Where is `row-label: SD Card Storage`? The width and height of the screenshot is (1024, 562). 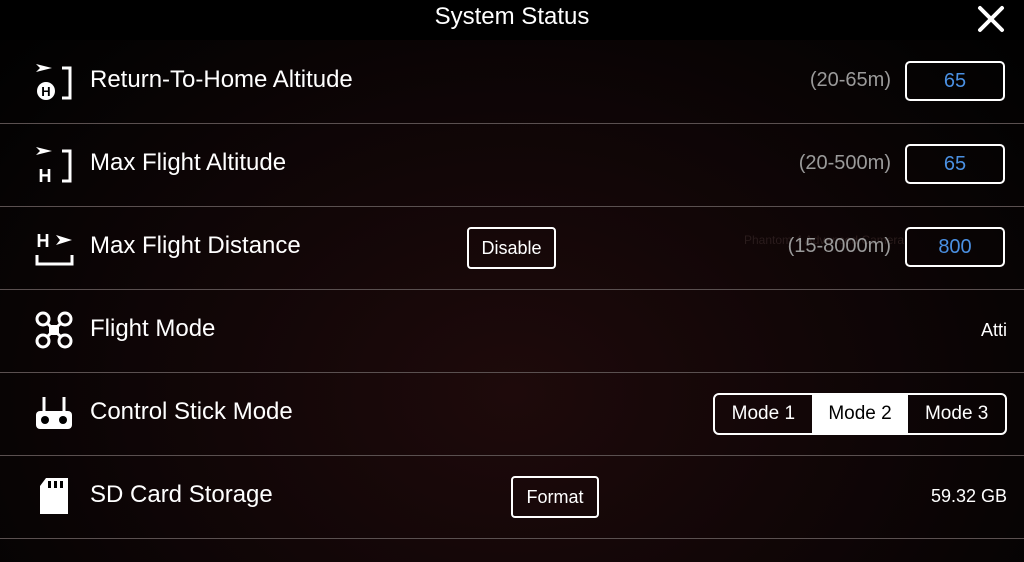 row-label: SD Card Storage is located at coordinates (181, 494).